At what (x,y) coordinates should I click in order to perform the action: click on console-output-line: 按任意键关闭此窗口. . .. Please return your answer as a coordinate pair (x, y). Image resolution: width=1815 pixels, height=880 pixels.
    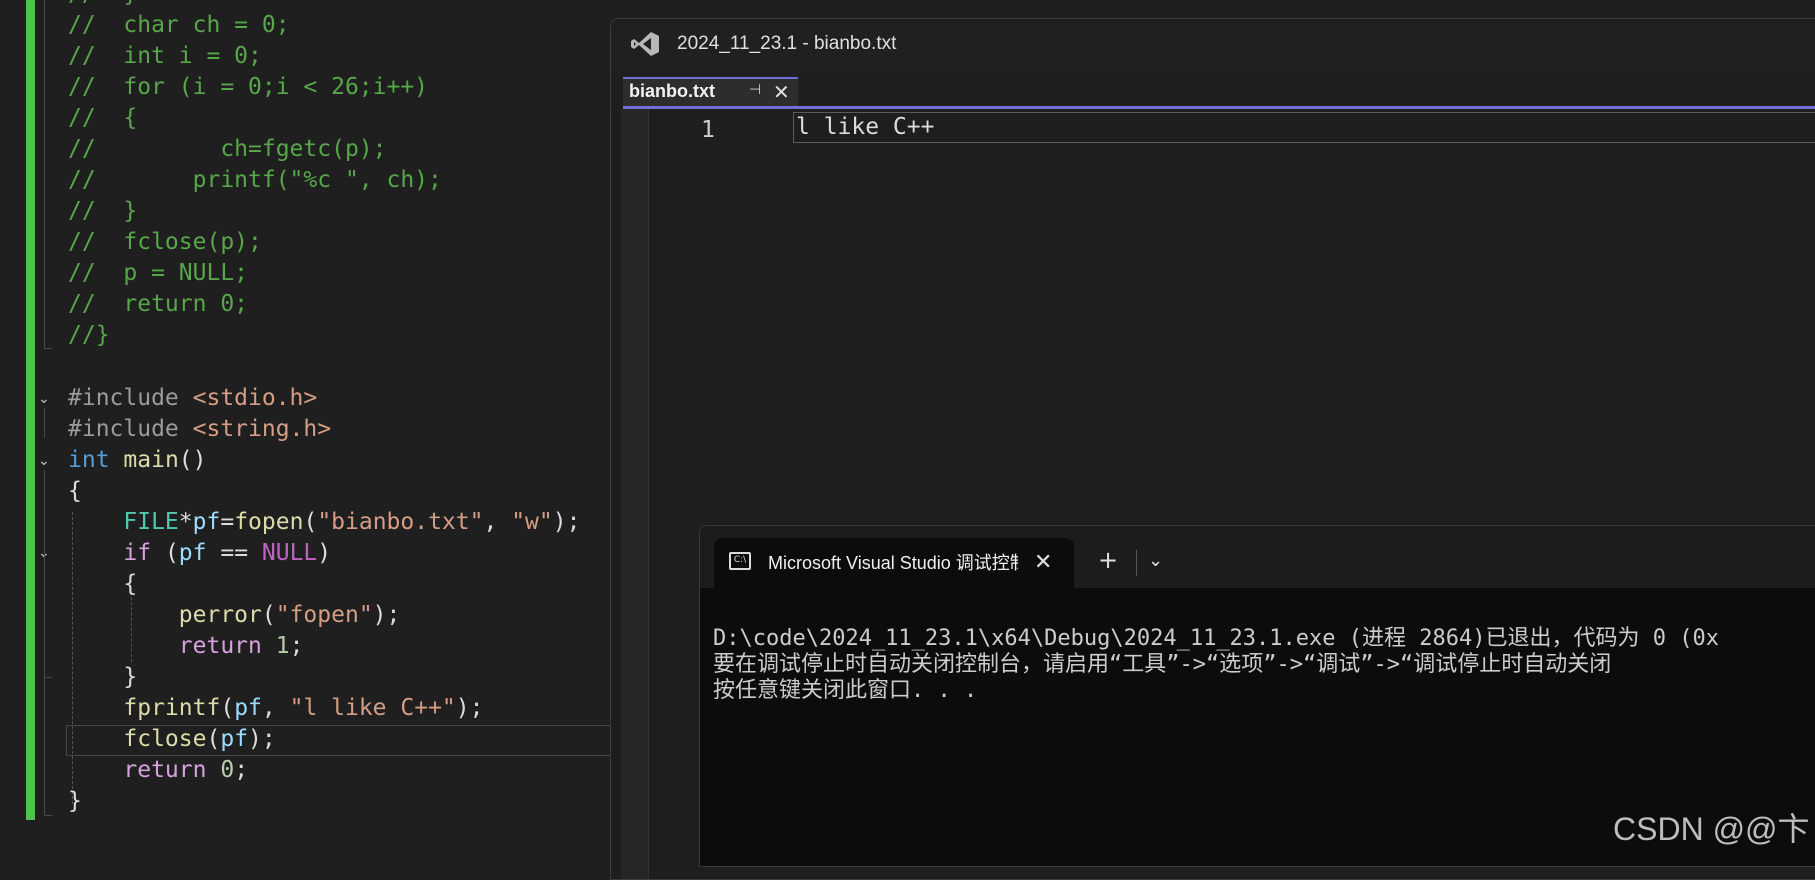
    Looking at the image, I should click on (845, 690).